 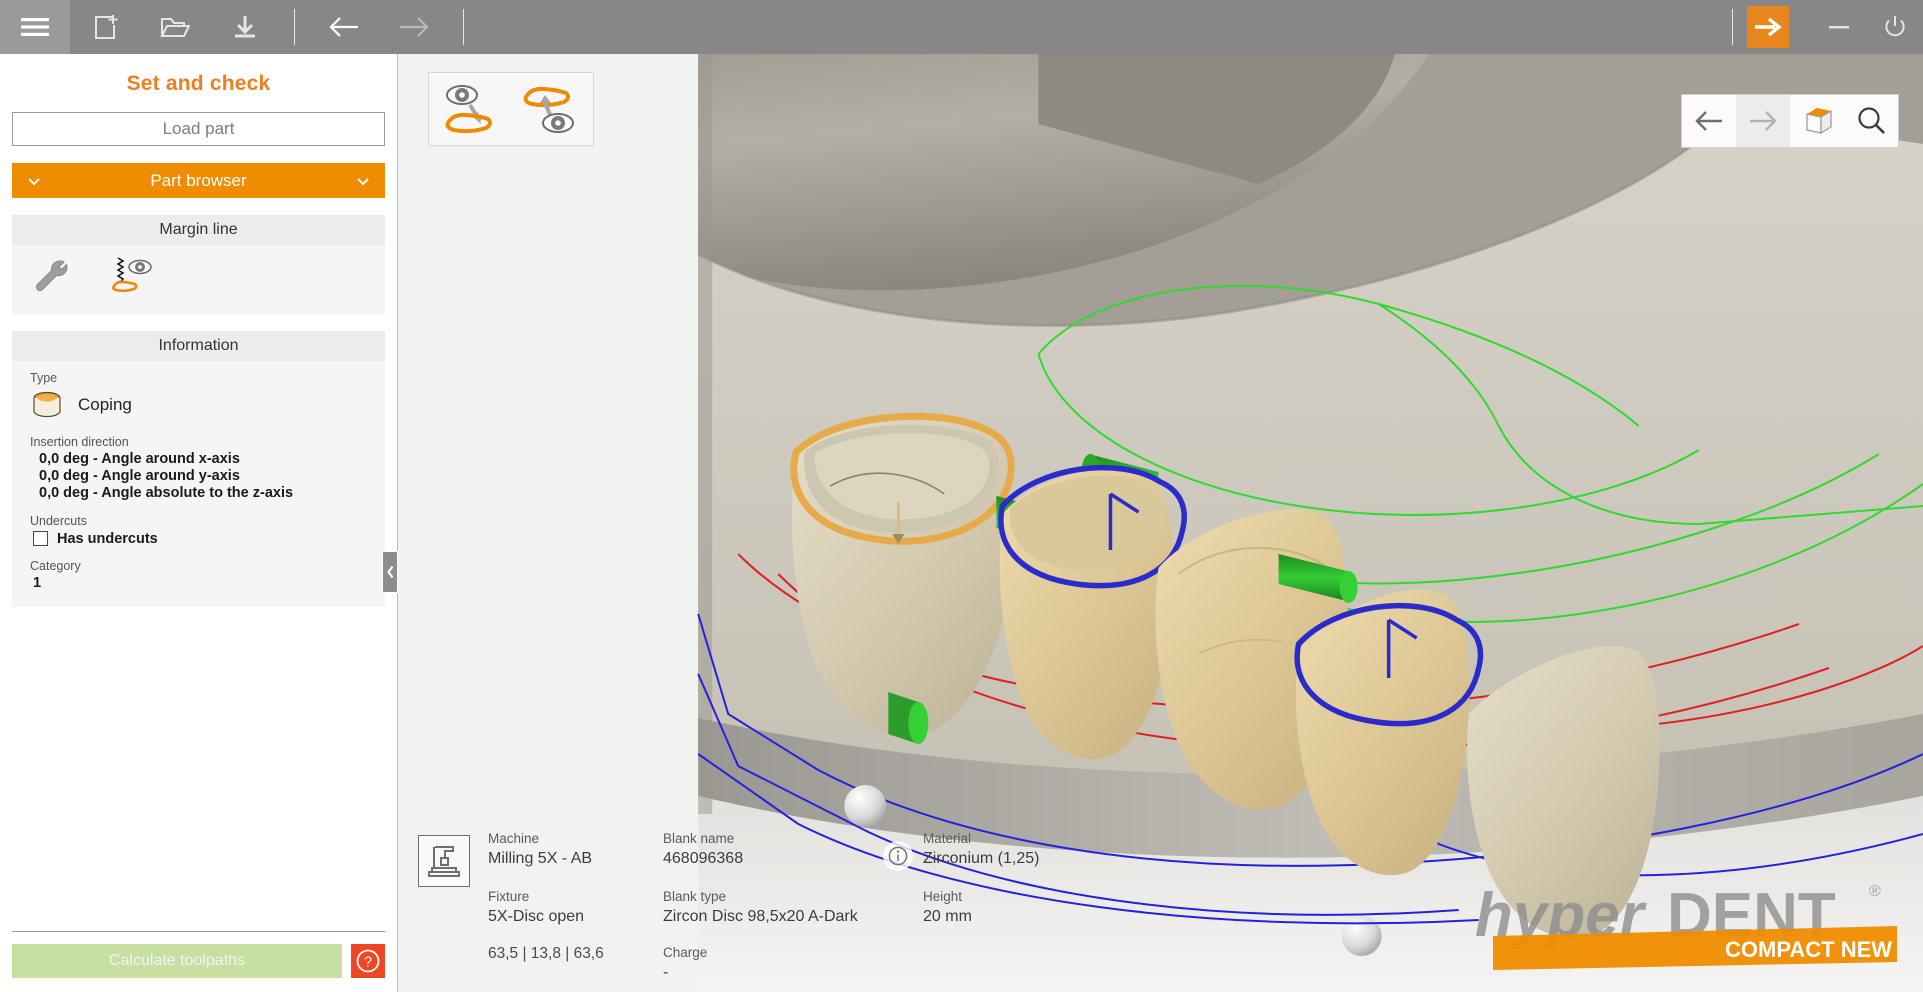 I want to click on margin-line-tools, so click(x=198, y=279).